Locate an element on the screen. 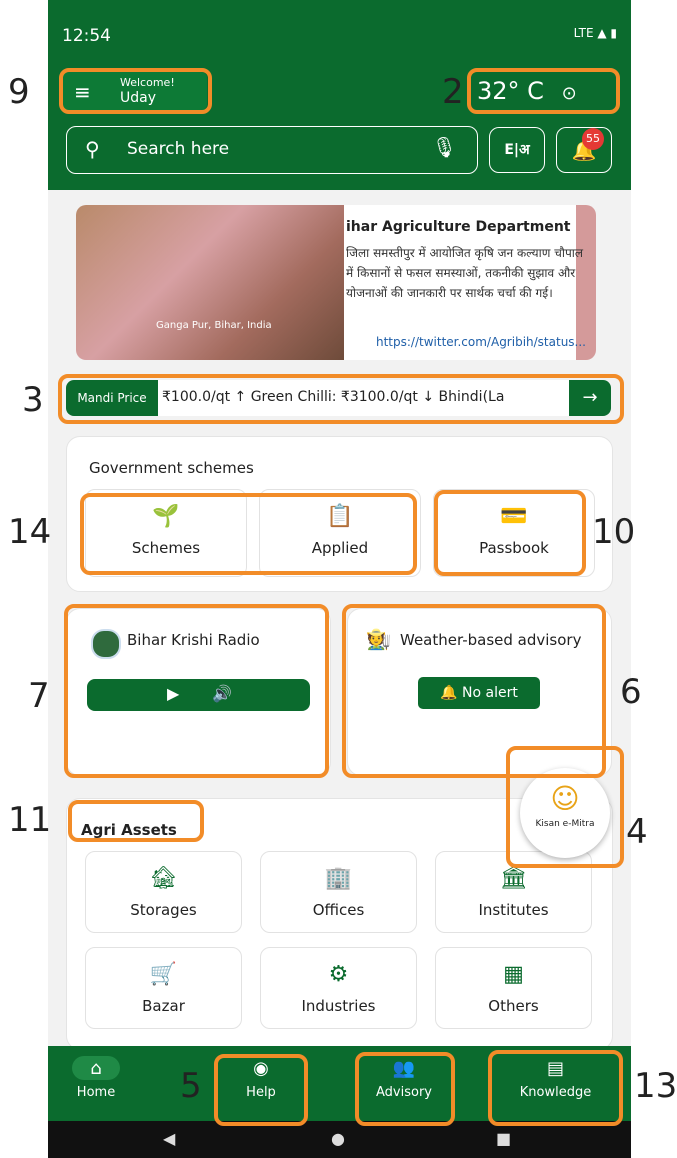  notification-badge: 55 is located at coordinates (593, 139).